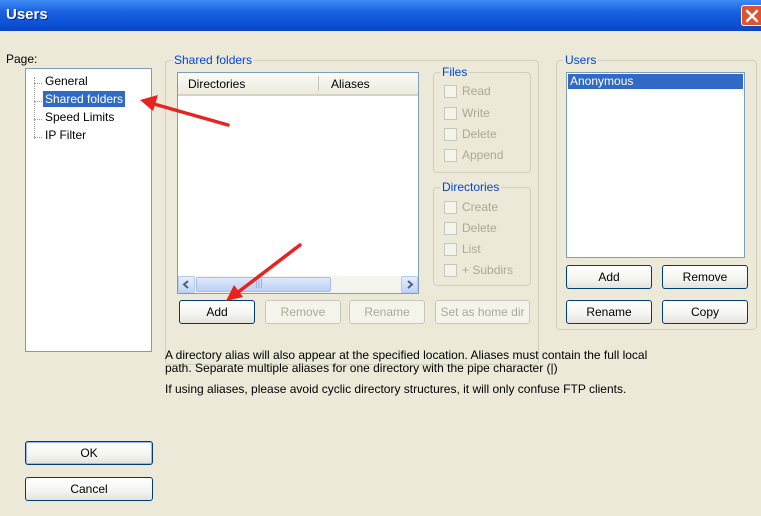  I want to click on arrow-to-add-button, so click(264, 272).